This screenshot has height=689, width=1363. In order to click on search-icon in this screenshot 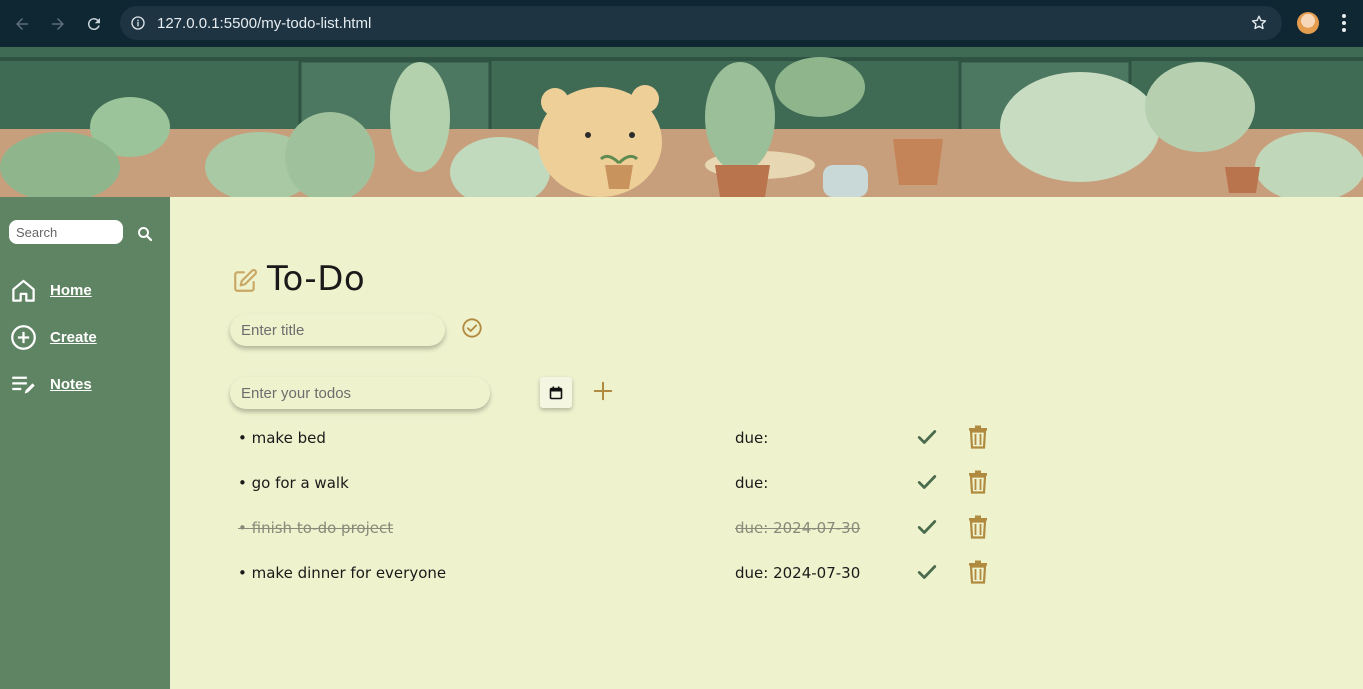, I will do `click(145, 234)`.